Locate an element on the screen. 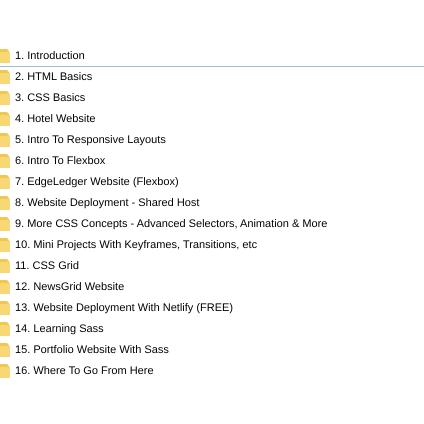 The height and width of the screenshot is (424, 424). folder-row: 4. Hotel Website is located at coordinates (212, 119).